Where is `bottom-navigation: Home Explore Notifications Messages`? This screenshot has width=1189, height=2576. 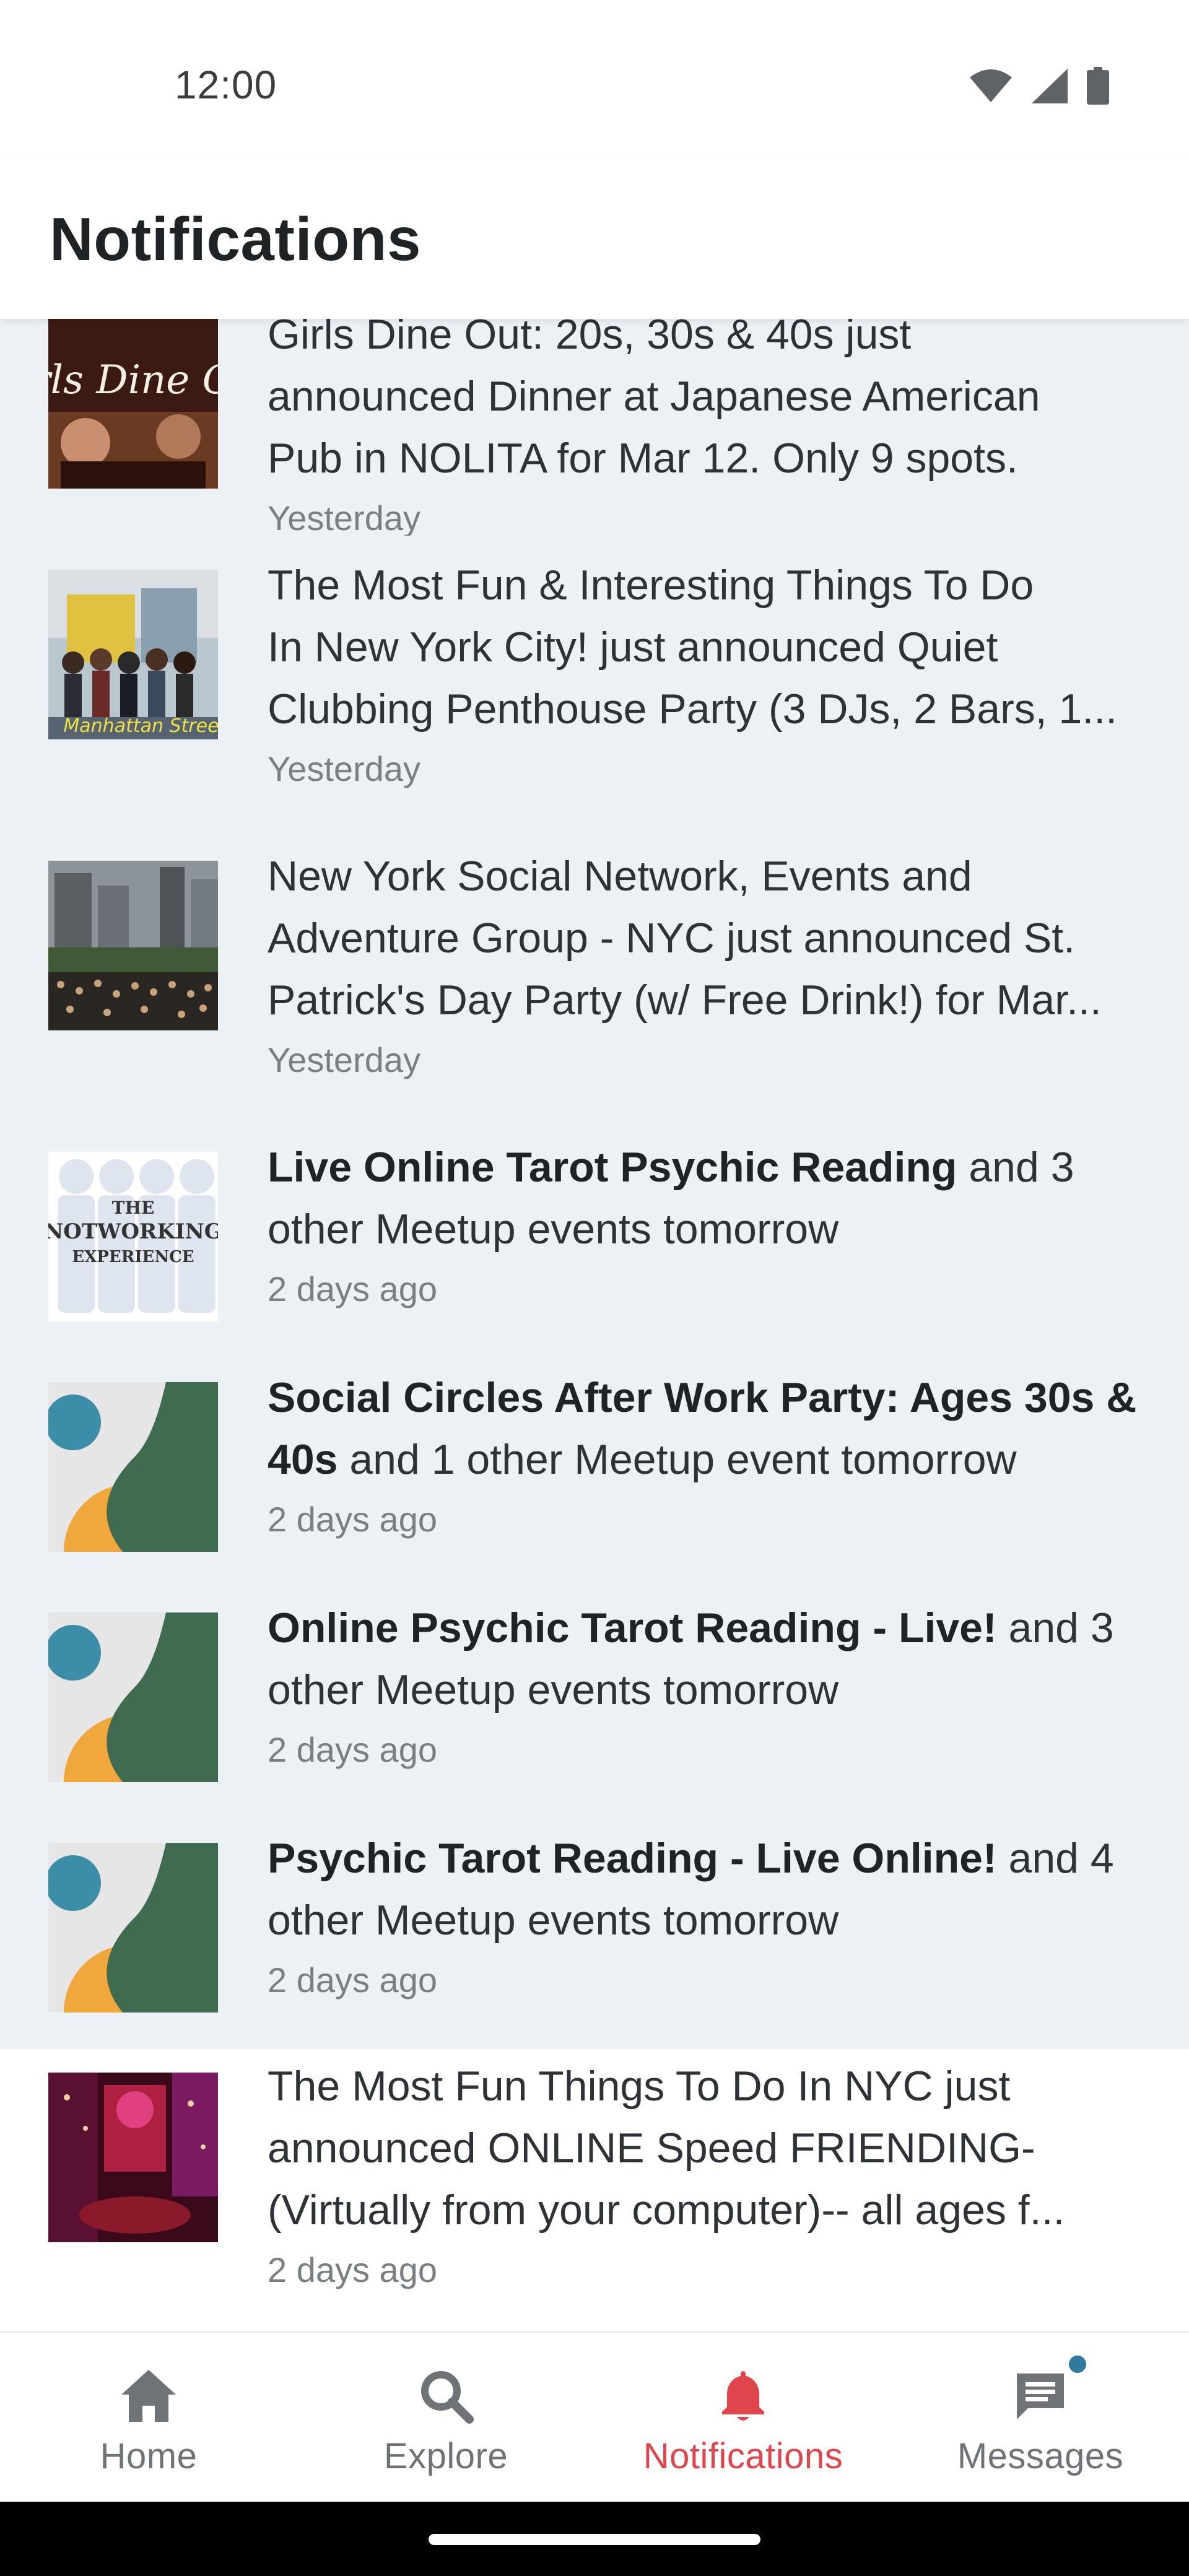 bottom-navigation: Home Explore Notifications Messages is located at coordinates (594, 2416).